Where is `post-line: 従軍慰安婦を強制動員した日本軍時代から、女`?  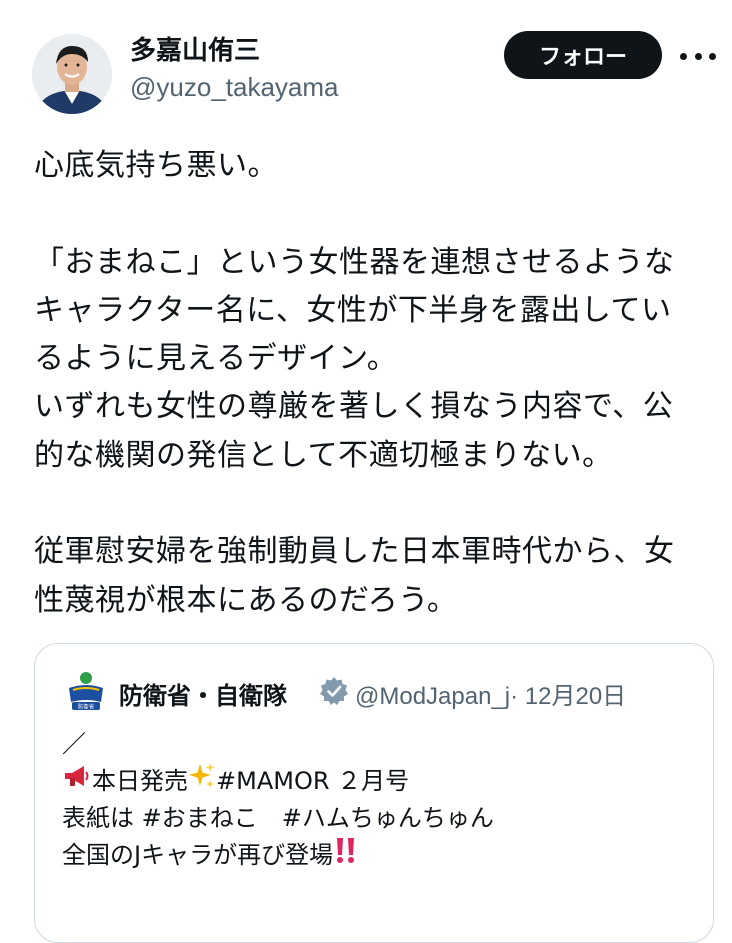 post-line: 従軍慰安婦を強制動員した日本軍時代から、女 is located at coordinates (354, 552).